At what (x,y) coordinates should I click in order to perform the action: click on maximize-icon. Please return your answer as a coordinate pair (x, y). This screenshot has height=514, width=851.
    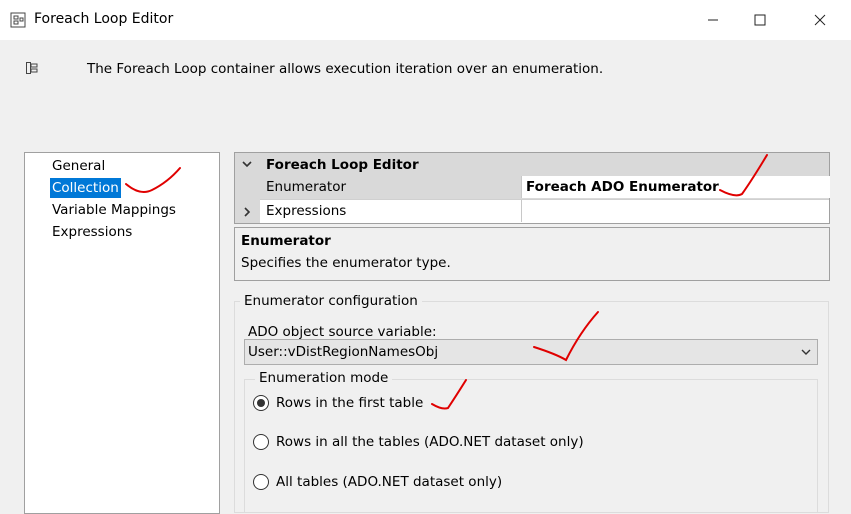
    Looking at the image, I should click on (760, 20).